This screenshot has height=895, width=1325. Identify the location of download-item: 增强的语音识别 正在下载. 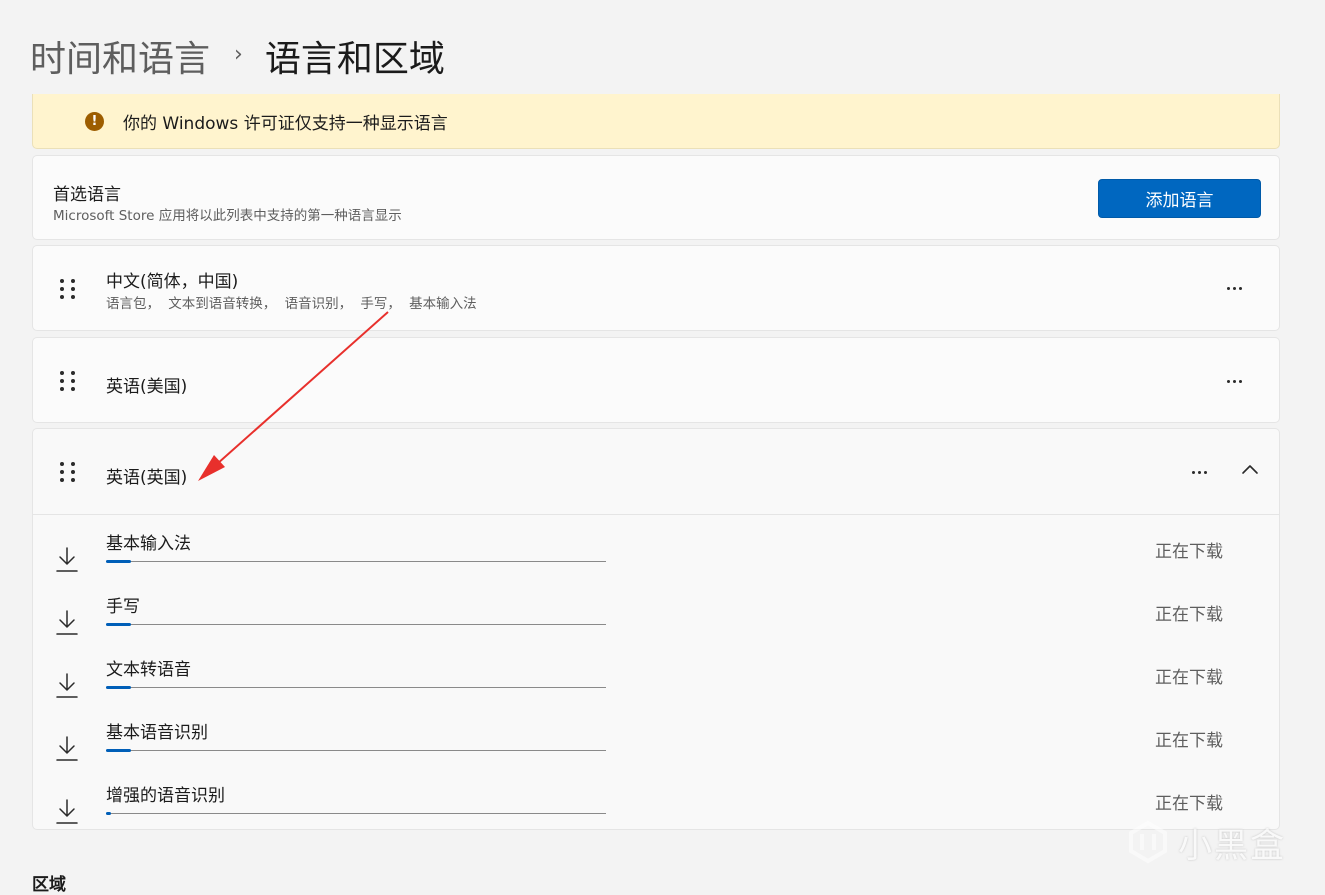
(656, 811).